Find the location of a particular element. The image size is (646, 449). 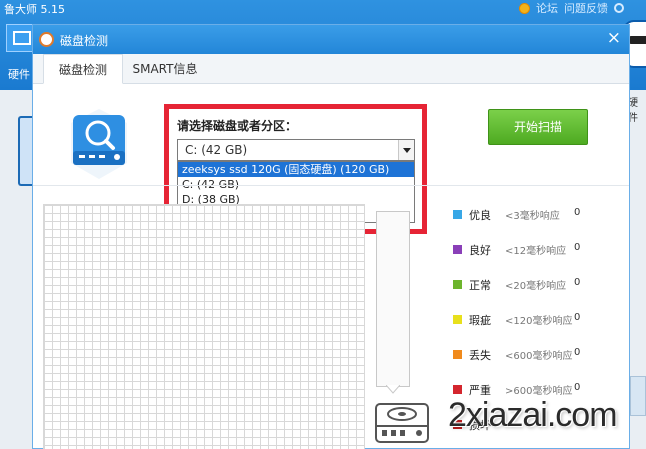

legend-name: 优良 is located at coordinates (480, 215).